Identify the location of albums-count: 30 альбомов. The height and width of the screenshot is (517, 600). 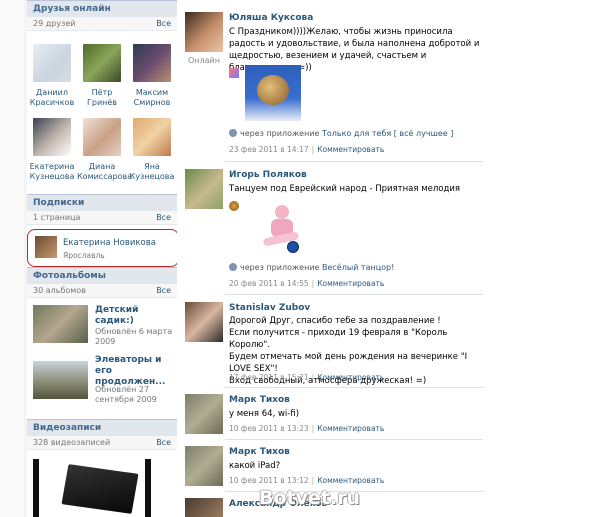
(59, 290).